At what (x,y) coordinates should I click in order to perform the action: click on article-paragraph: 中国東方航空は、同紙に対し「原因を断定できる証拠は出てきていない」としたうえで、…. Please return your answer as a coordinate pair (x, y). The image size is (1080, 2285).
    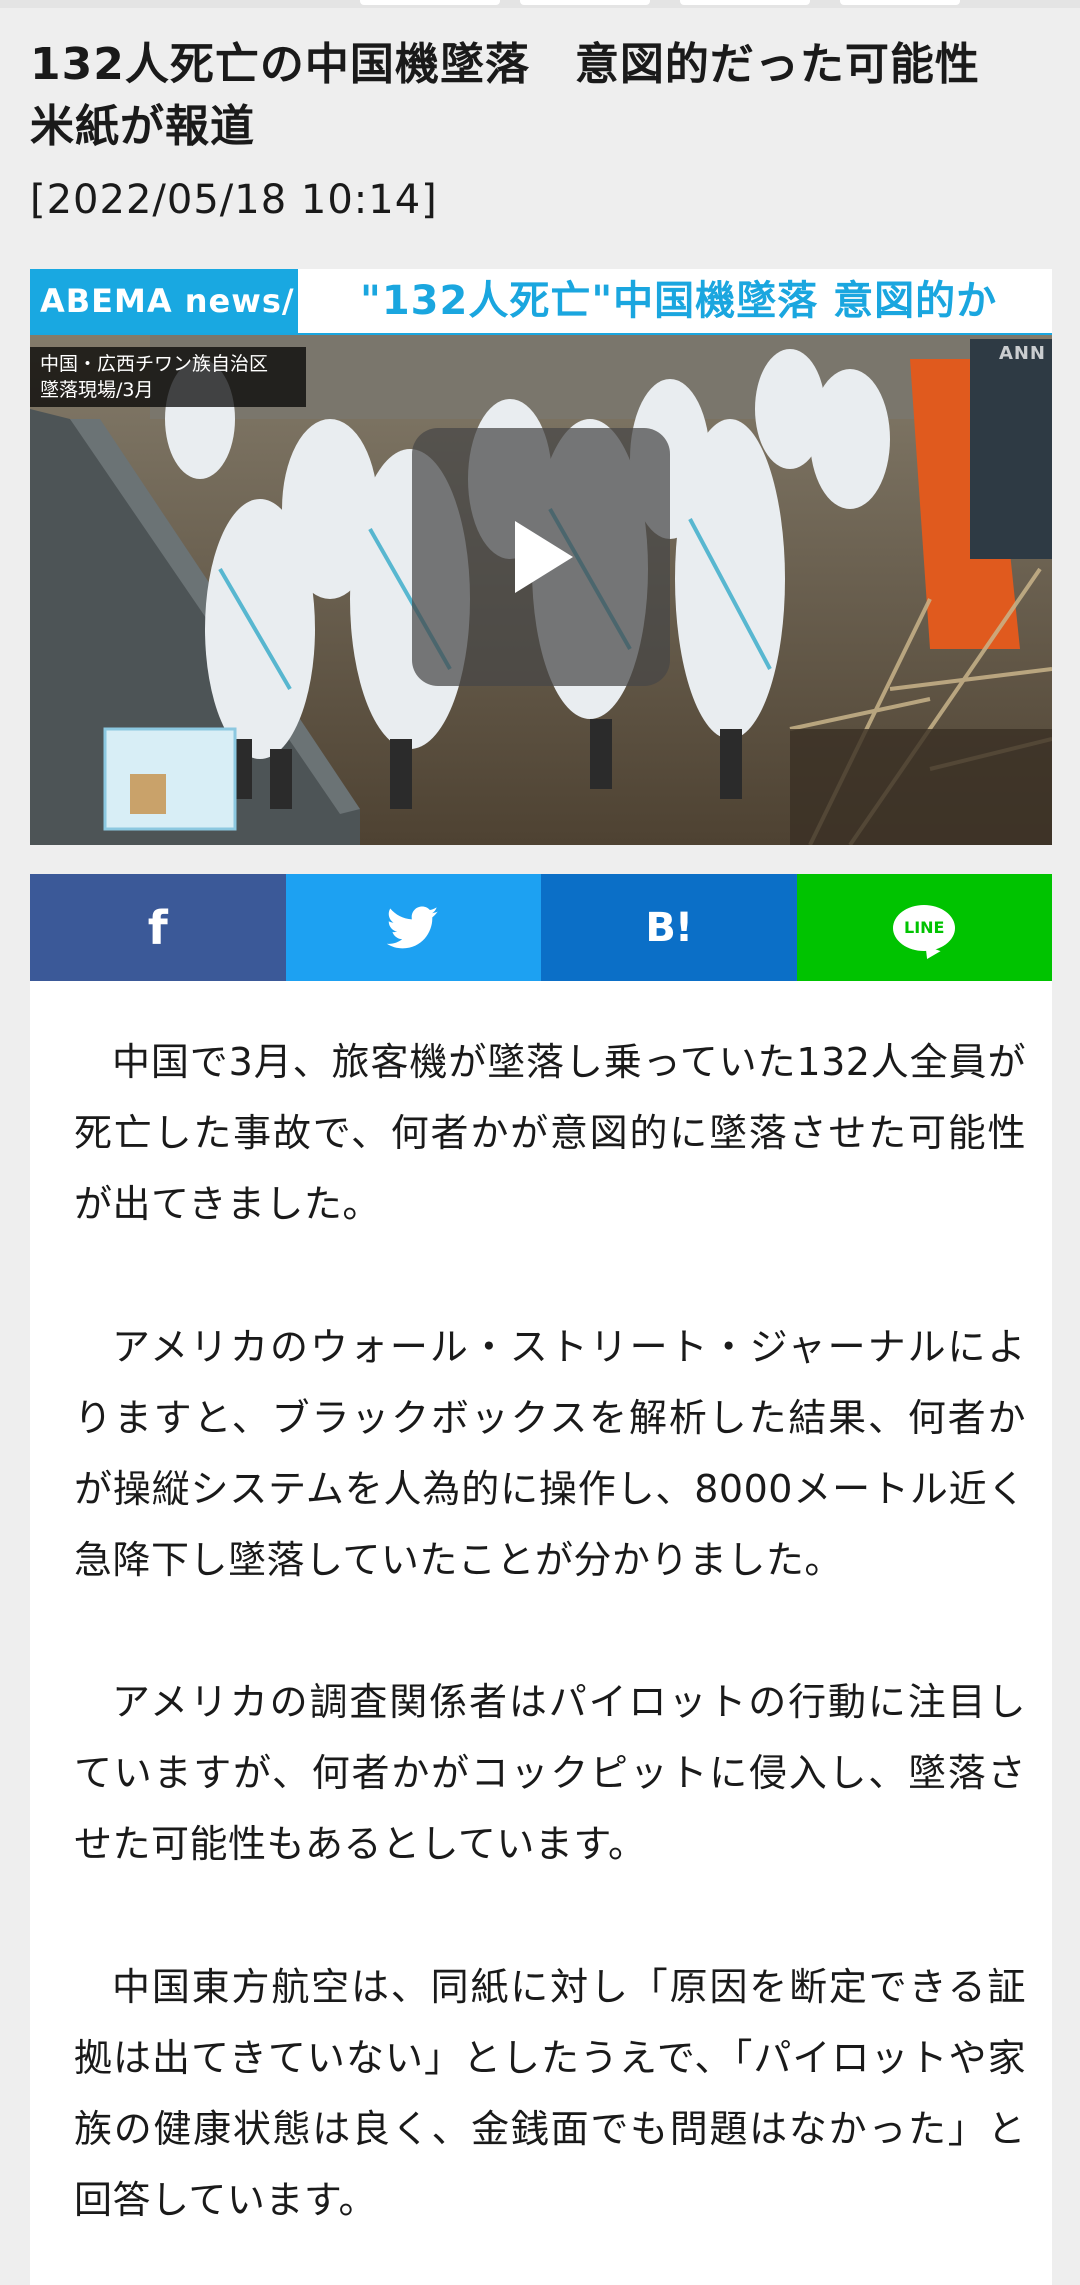
    Looking at the image, I should click on (550, 2093).